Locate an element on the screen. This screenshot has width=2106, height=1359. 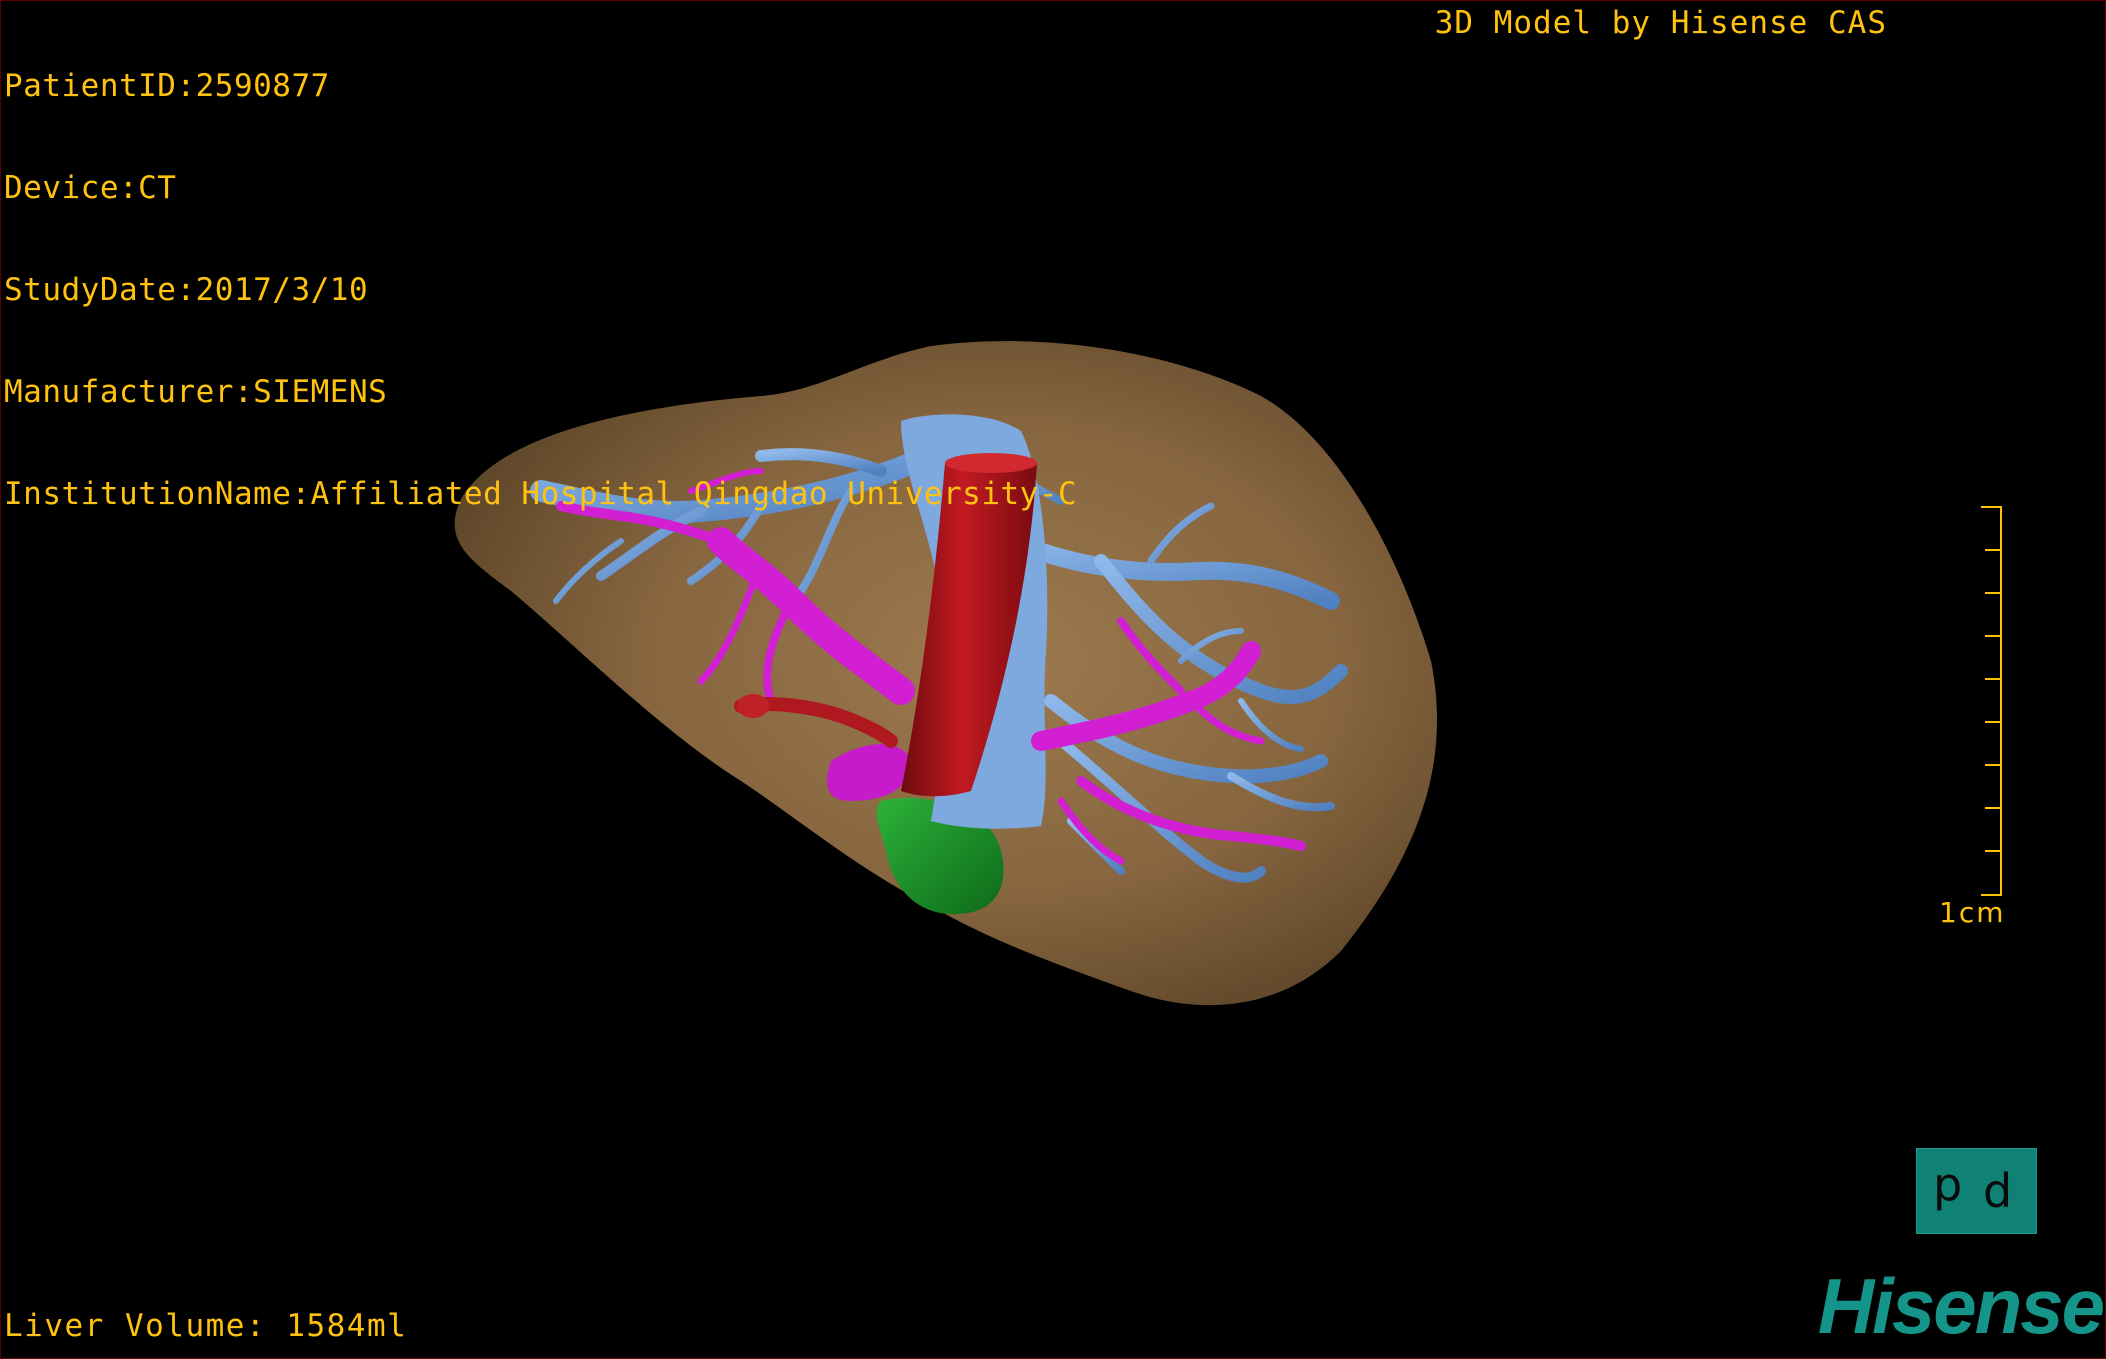
scale-bar-label: 1cm is located at coordinates (1972, 912).